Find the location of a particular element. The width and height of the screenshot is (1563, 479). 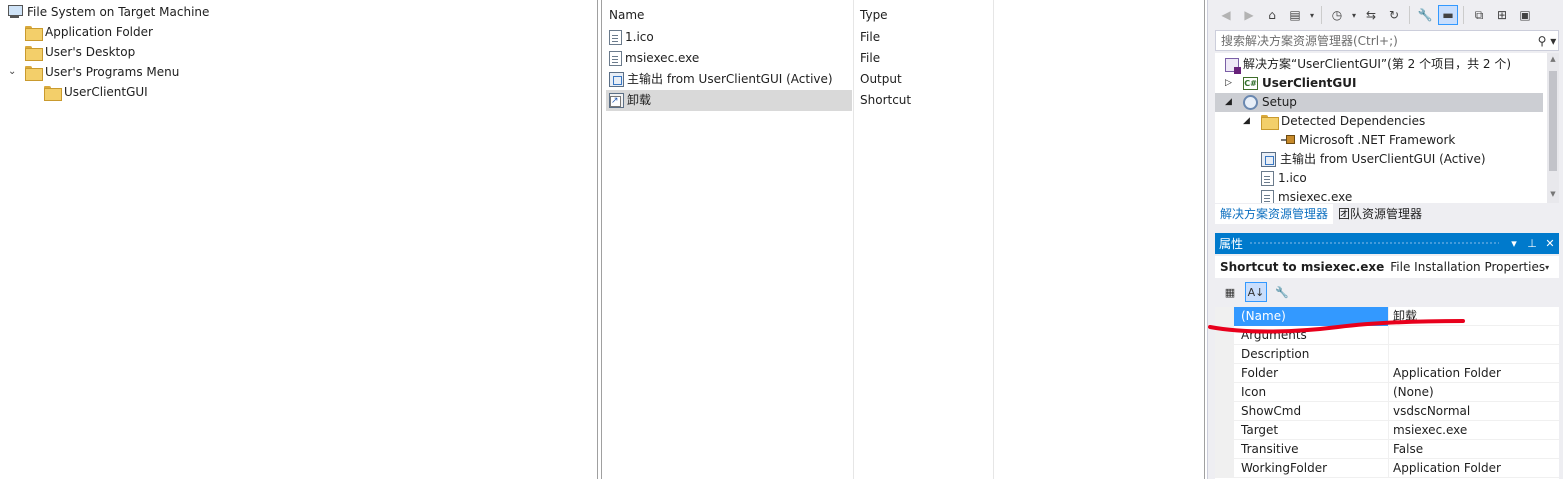

property-value: 卸载 is located at coordinates (1404, 316).